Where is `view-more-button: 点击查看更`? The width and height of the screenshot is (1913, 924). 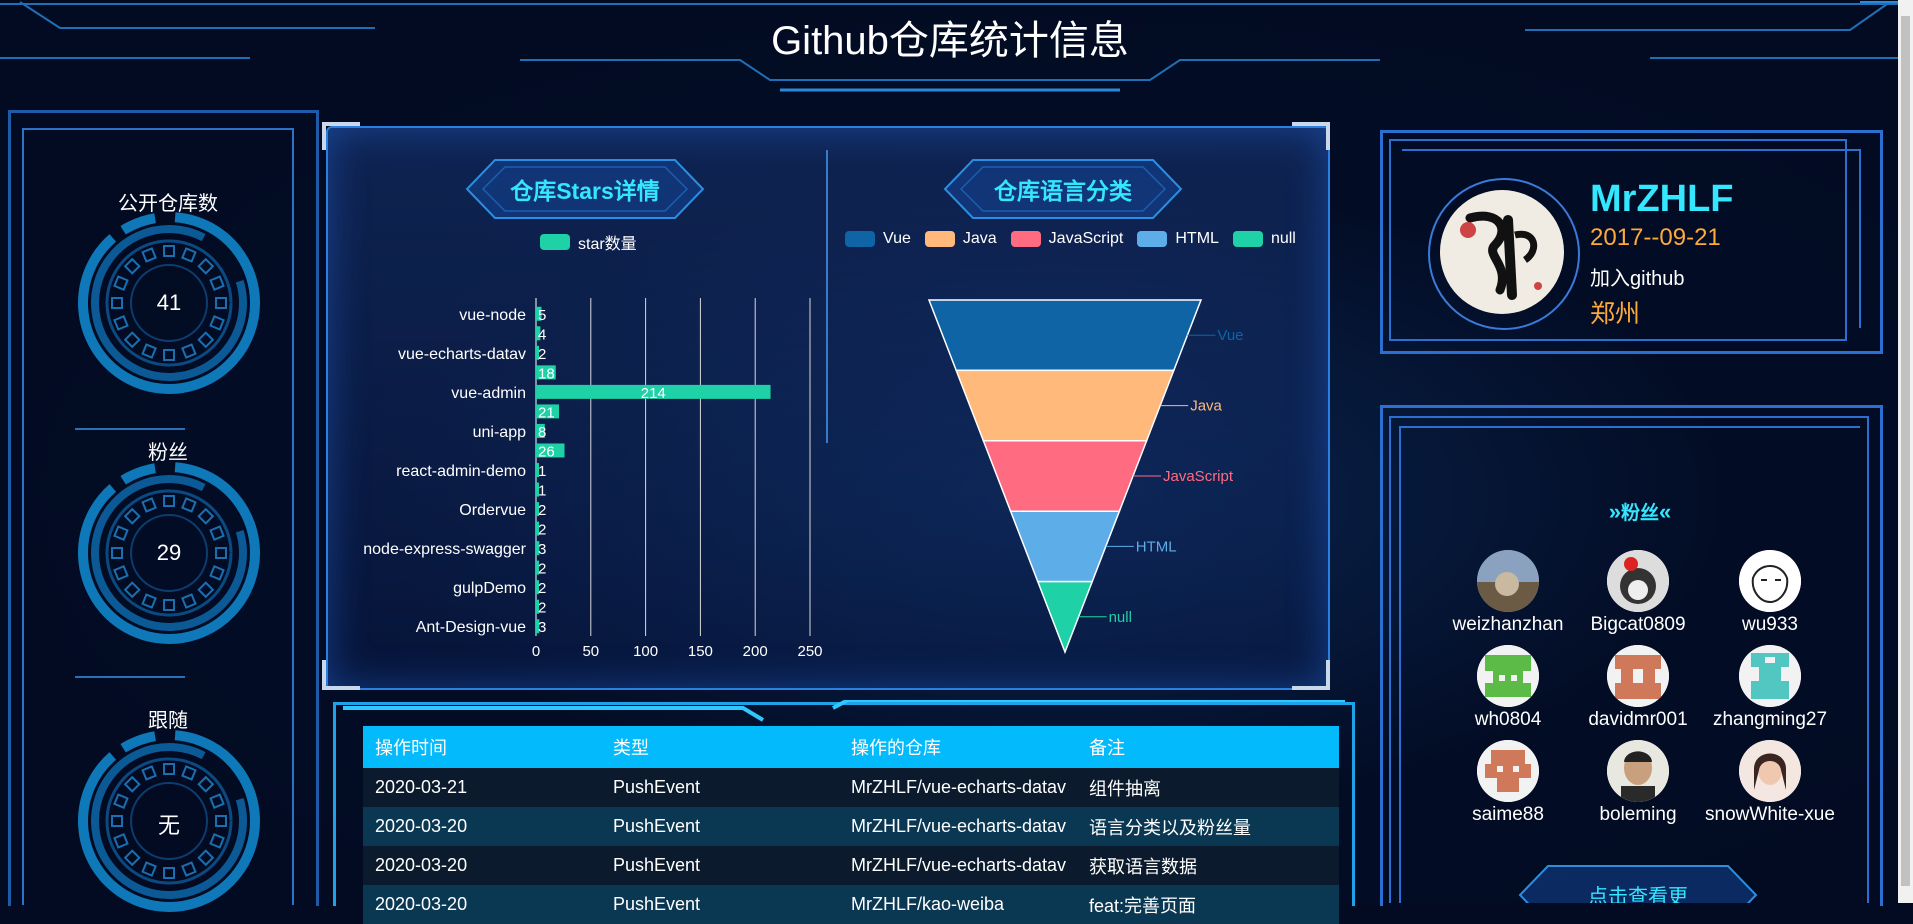 view-more-button: 点击查看更 is located at coordinates (1638, 882).